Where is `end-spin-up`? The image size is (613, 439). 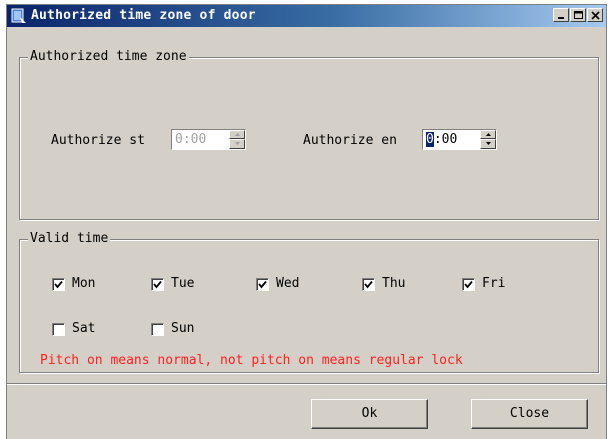
end-spin-up is located at coordinates (488, 134).